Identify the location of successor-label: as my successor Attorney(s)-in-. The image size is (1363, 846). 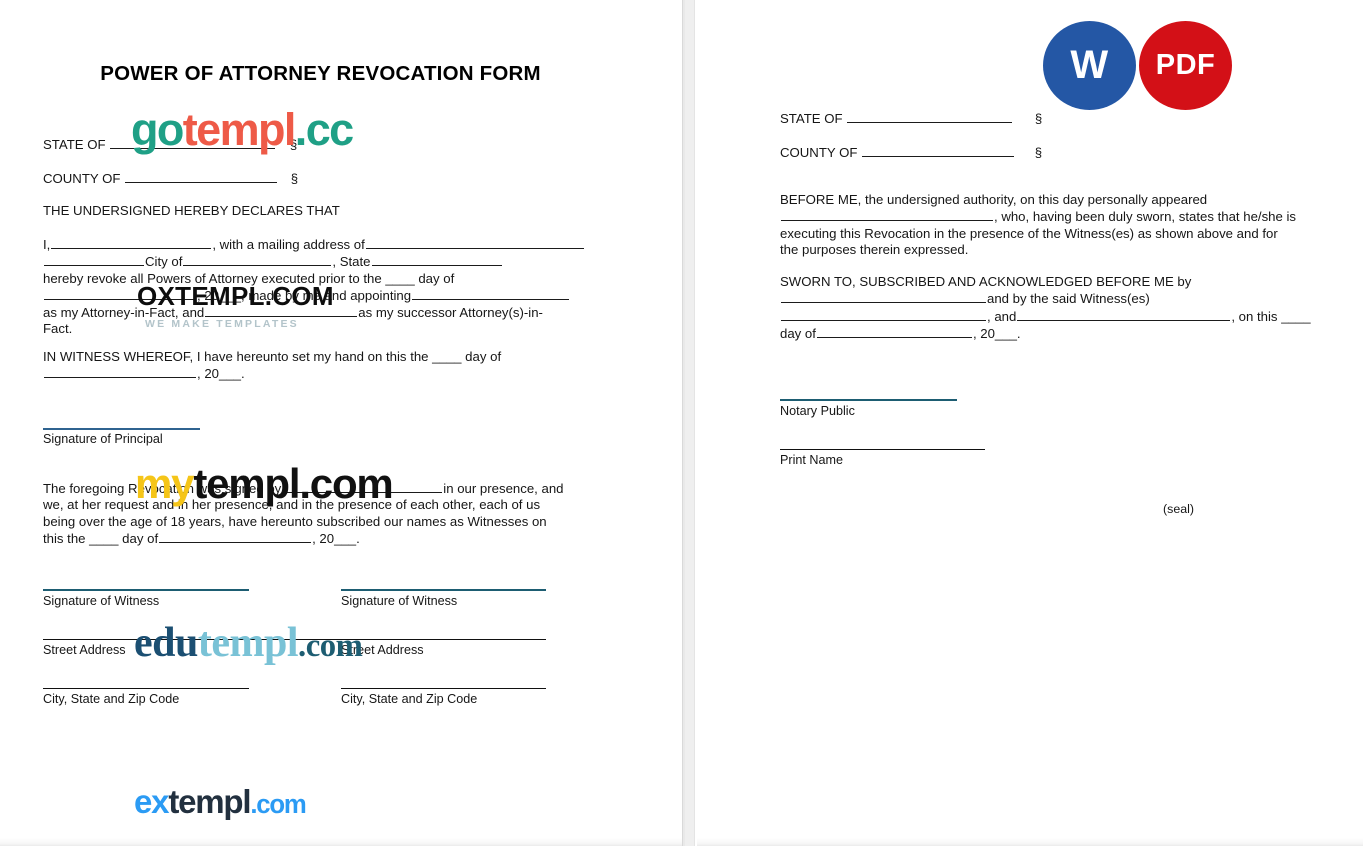
(450, 313).